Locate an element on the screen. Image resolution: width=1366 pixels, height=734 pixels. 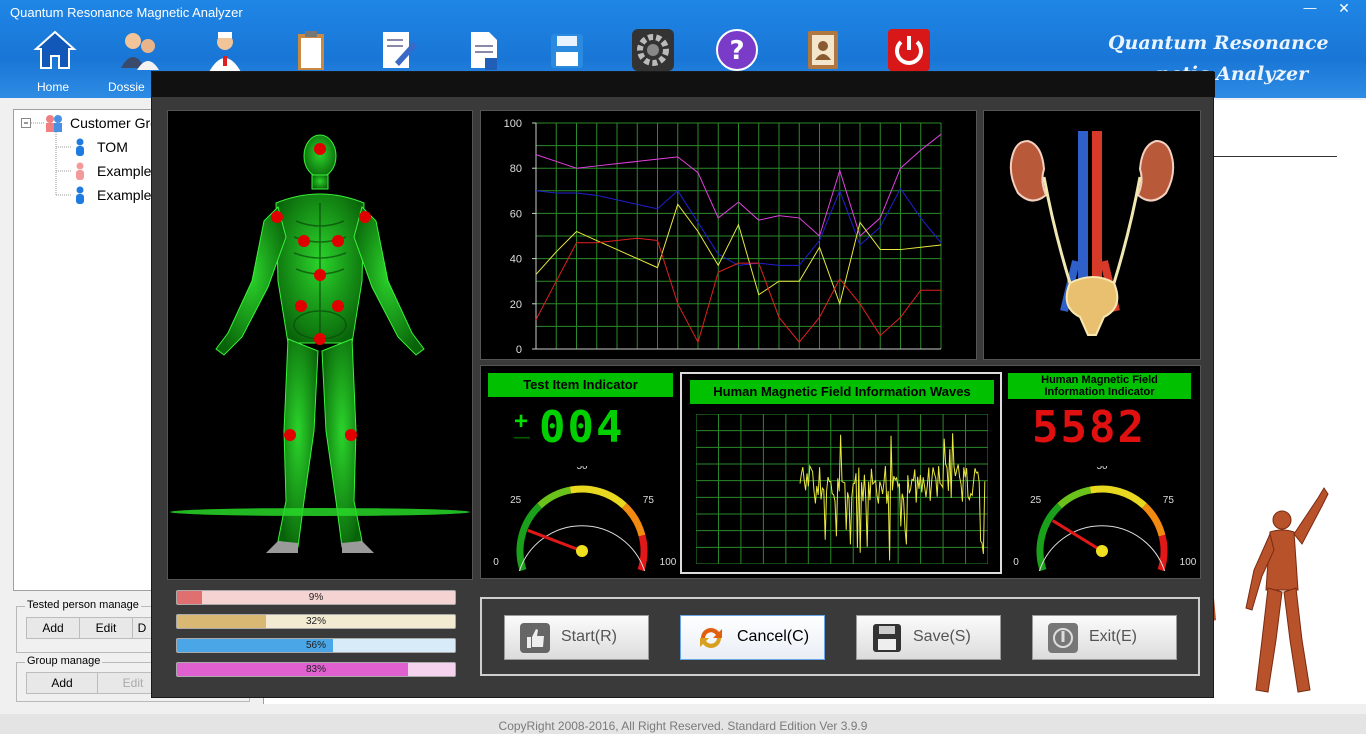
body-scan-panel is located at coordinates (320, 345).